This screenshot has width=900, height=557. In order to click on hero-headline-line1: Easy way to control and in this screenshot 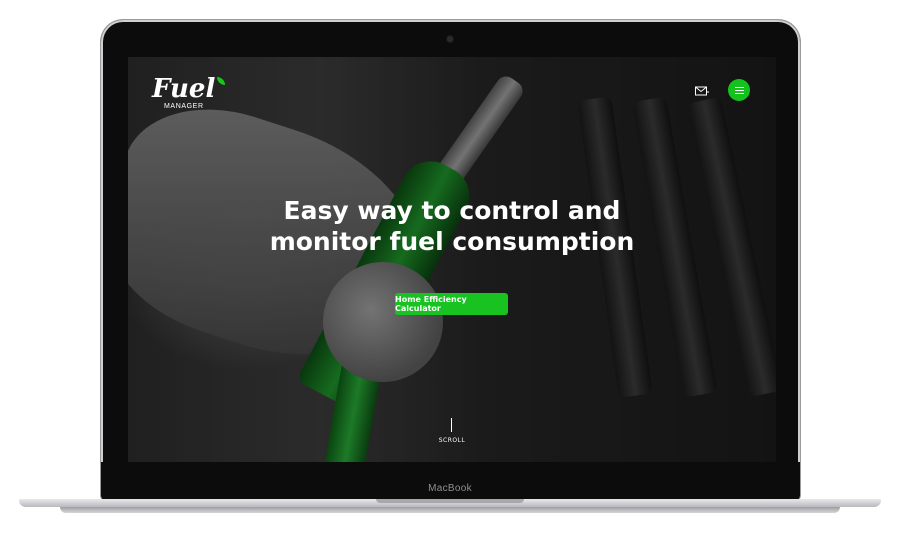, I will do `click(452, 210)`.